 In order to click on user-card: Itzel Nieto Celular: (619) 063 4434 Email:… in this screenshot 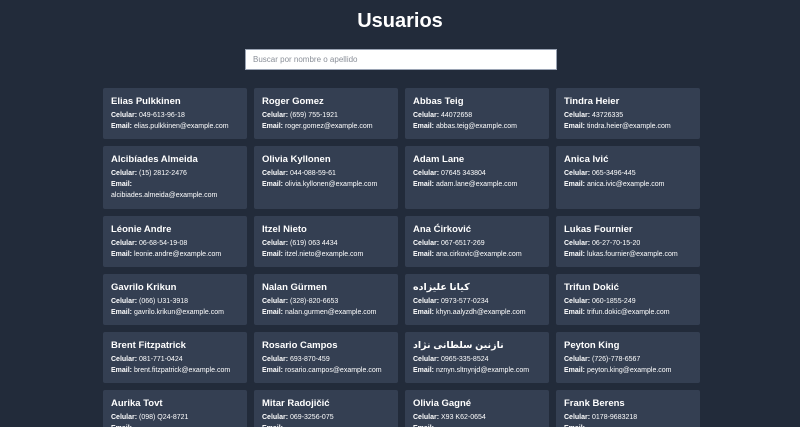, I will do `click(326, 241)`.